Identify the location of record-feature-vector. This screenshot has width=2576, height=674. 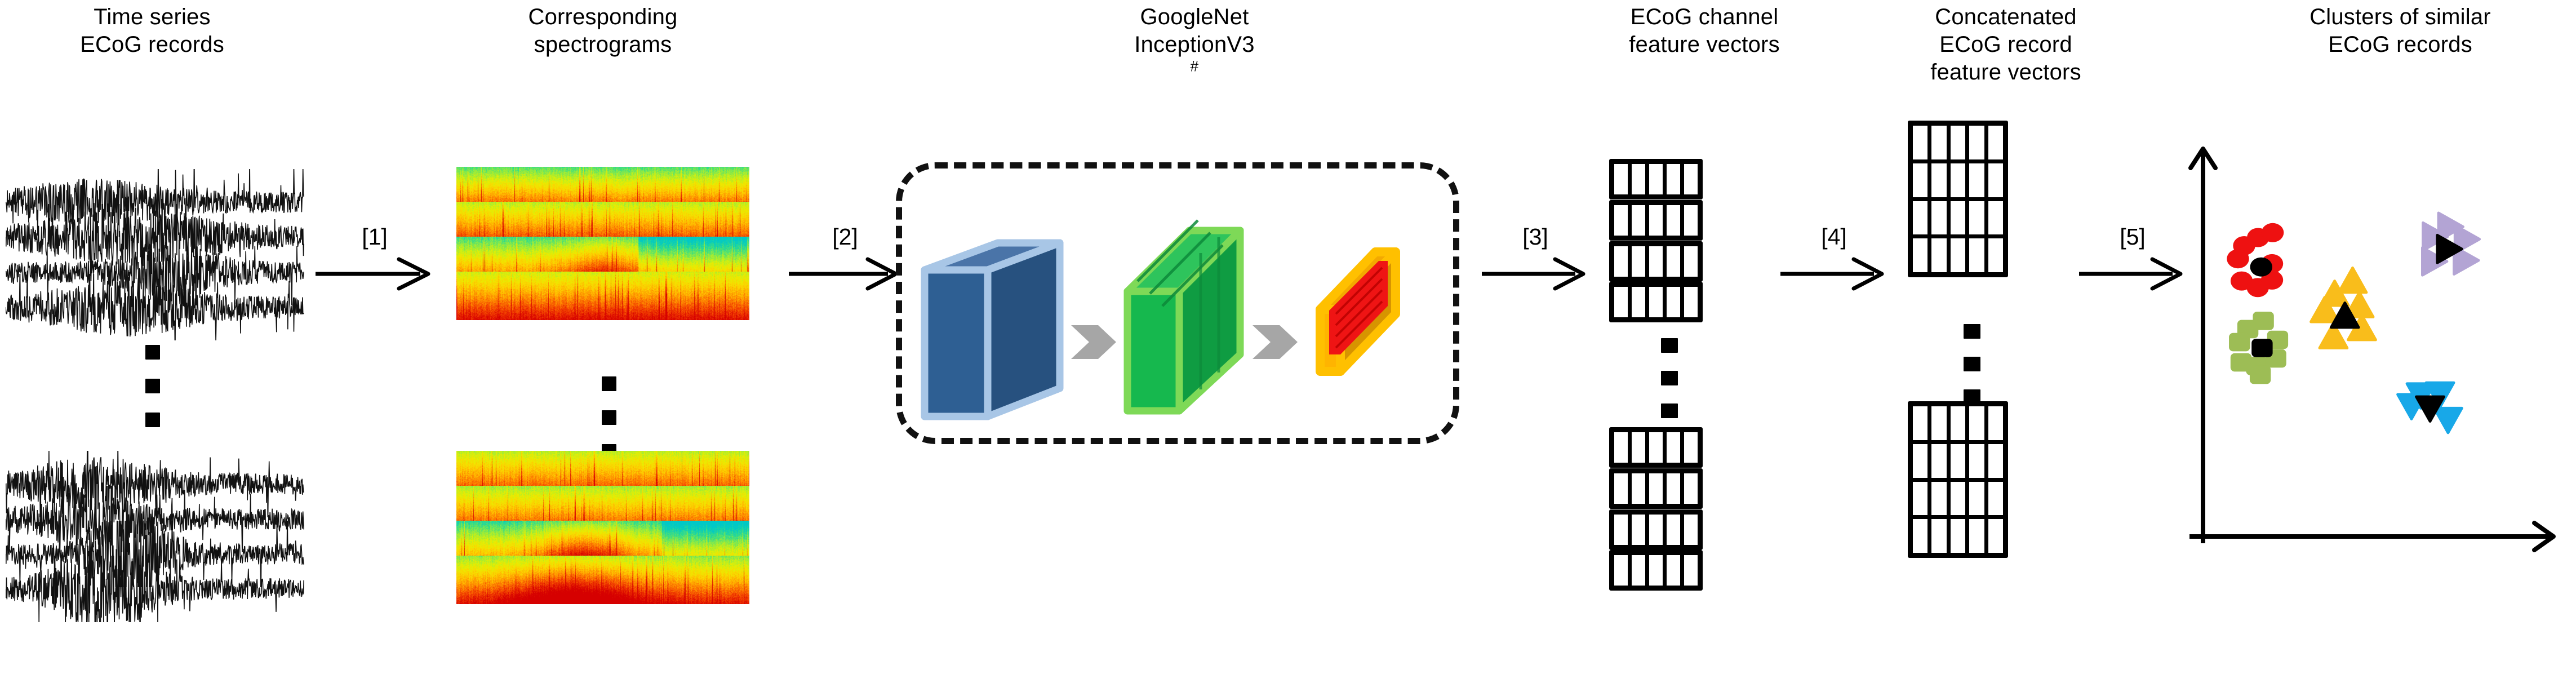
(1958, 199).